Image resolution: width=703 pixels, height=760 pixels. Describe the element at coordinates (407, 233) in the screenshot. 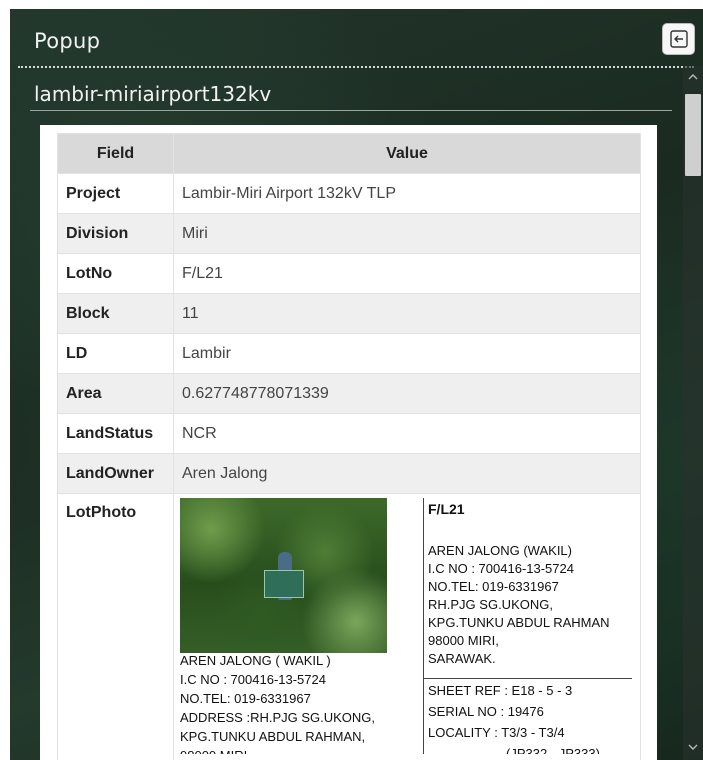

I see `field-value: Miri` at that location.